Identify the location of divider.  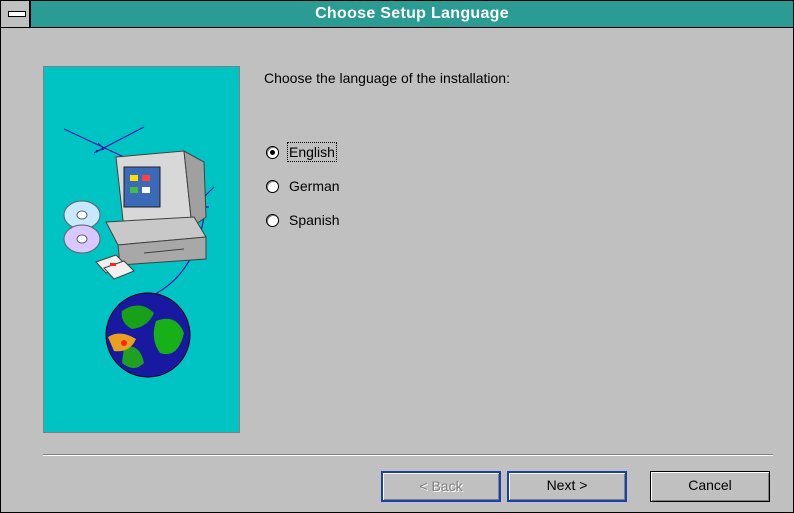
(408, 455).